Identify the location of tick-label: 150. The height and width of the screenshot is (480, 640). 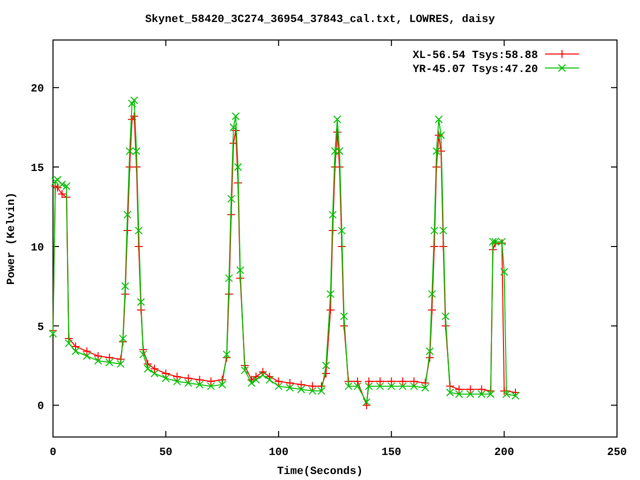
(392, 453).